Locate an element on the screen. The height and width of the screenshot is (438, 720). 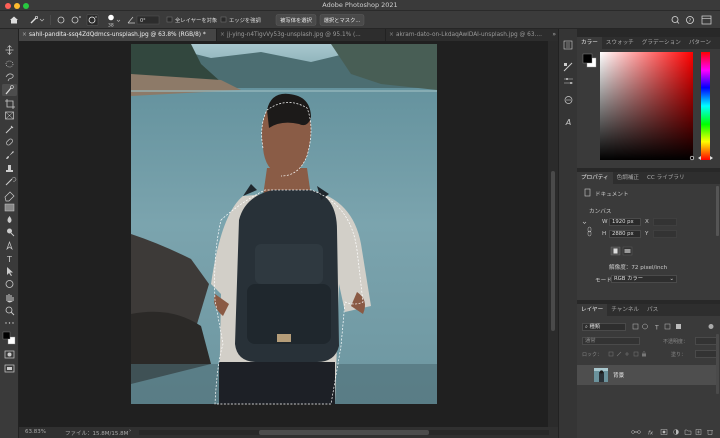
workspace-icon is located at coordinates (706, 20).